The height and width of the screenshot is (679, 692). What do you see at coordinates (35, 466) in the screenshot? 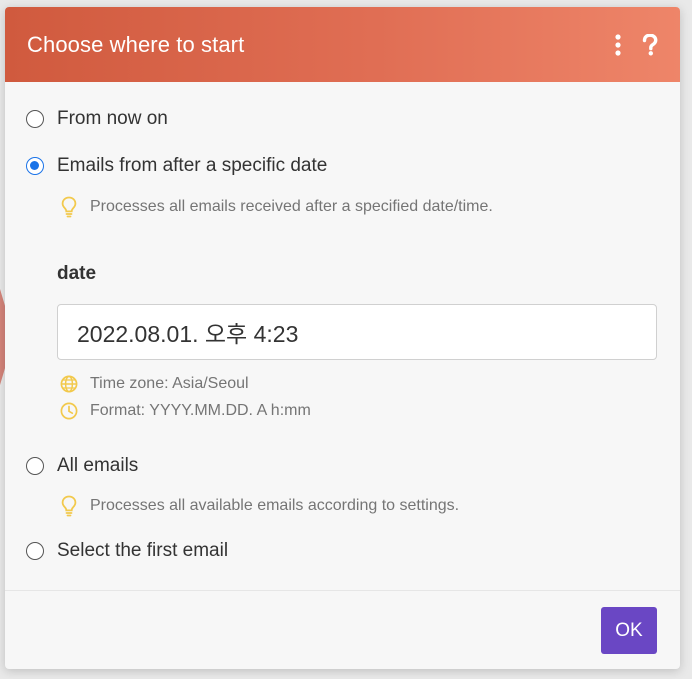
I see `radio-all-emails` at bounding box center [35, 466].